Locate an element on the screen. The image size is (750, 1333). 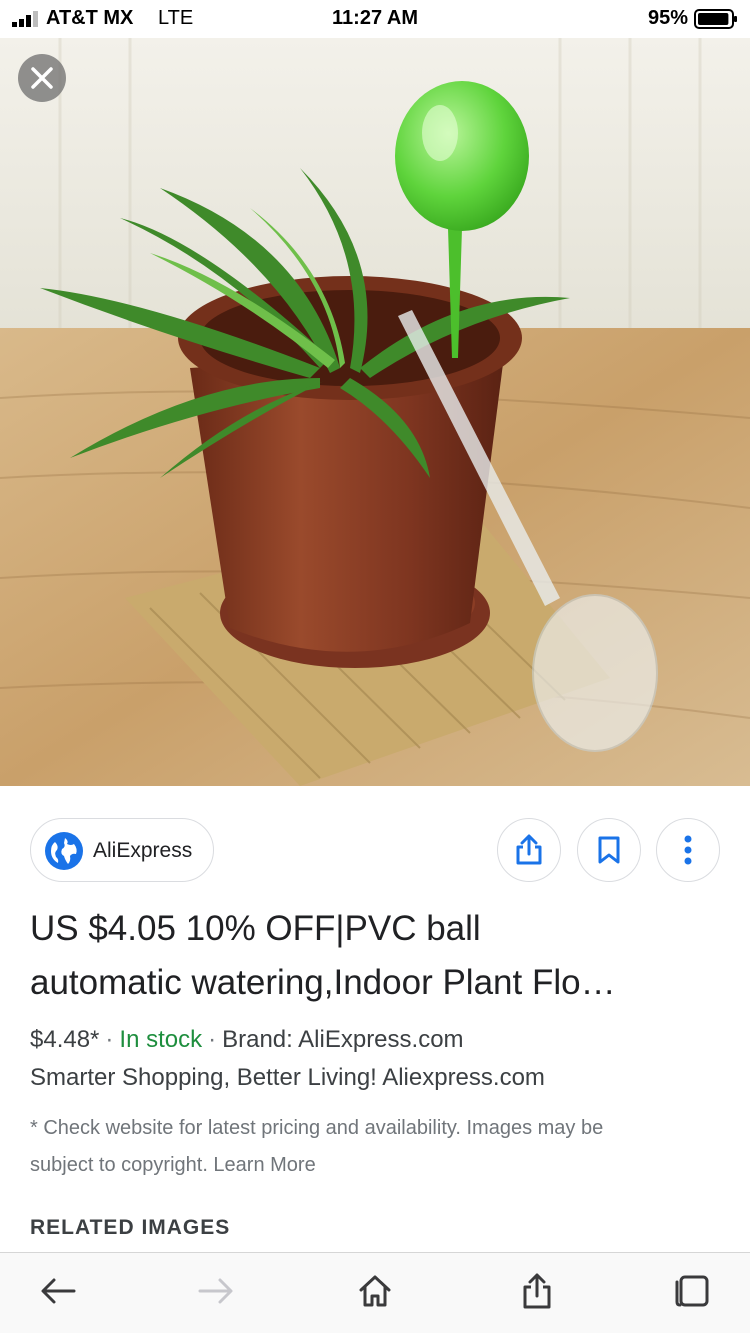
forward-button is located at coordinates (216, 1291).